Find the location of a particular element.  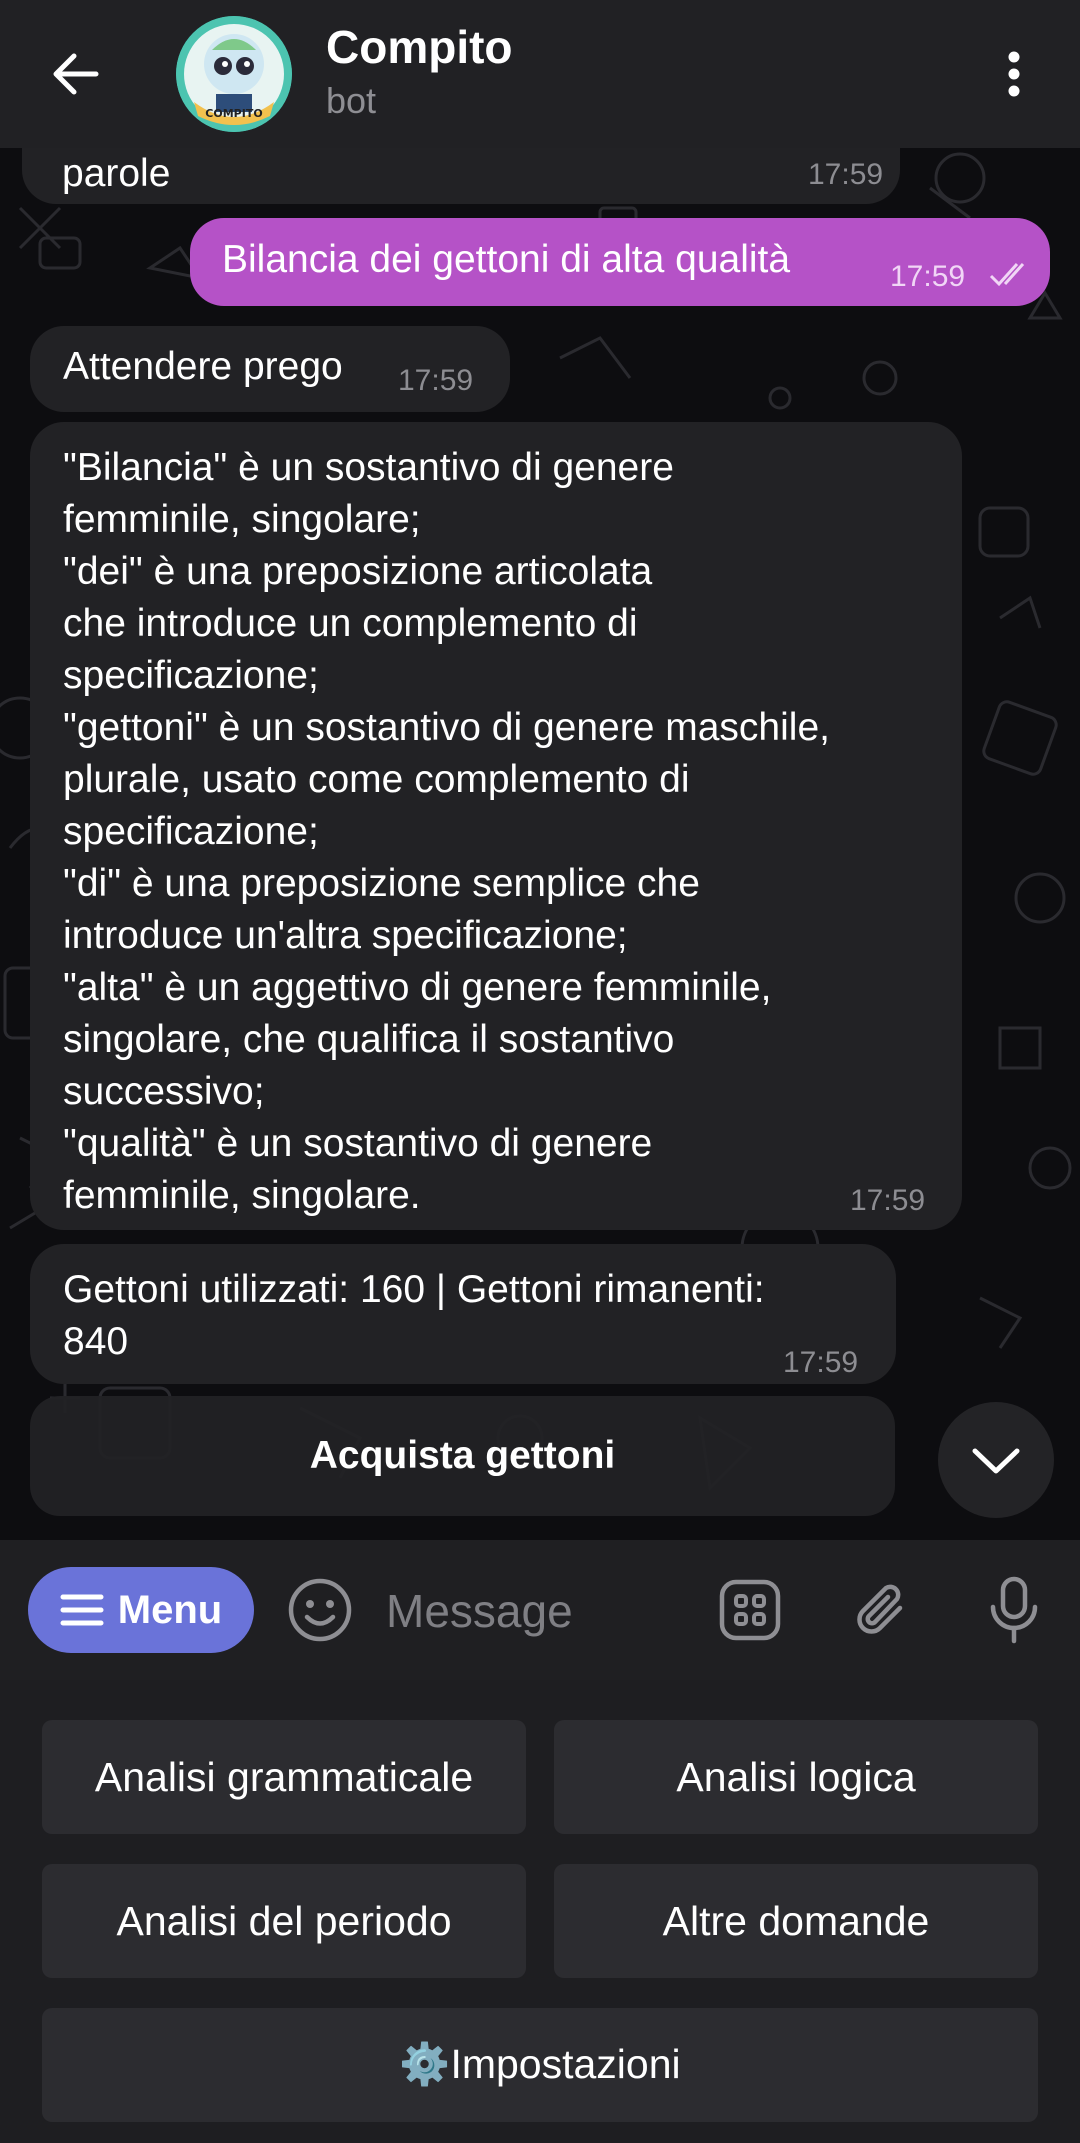

message-bubble-incoming: Attendere prego 17:59 is located at coordinates (270, 369).